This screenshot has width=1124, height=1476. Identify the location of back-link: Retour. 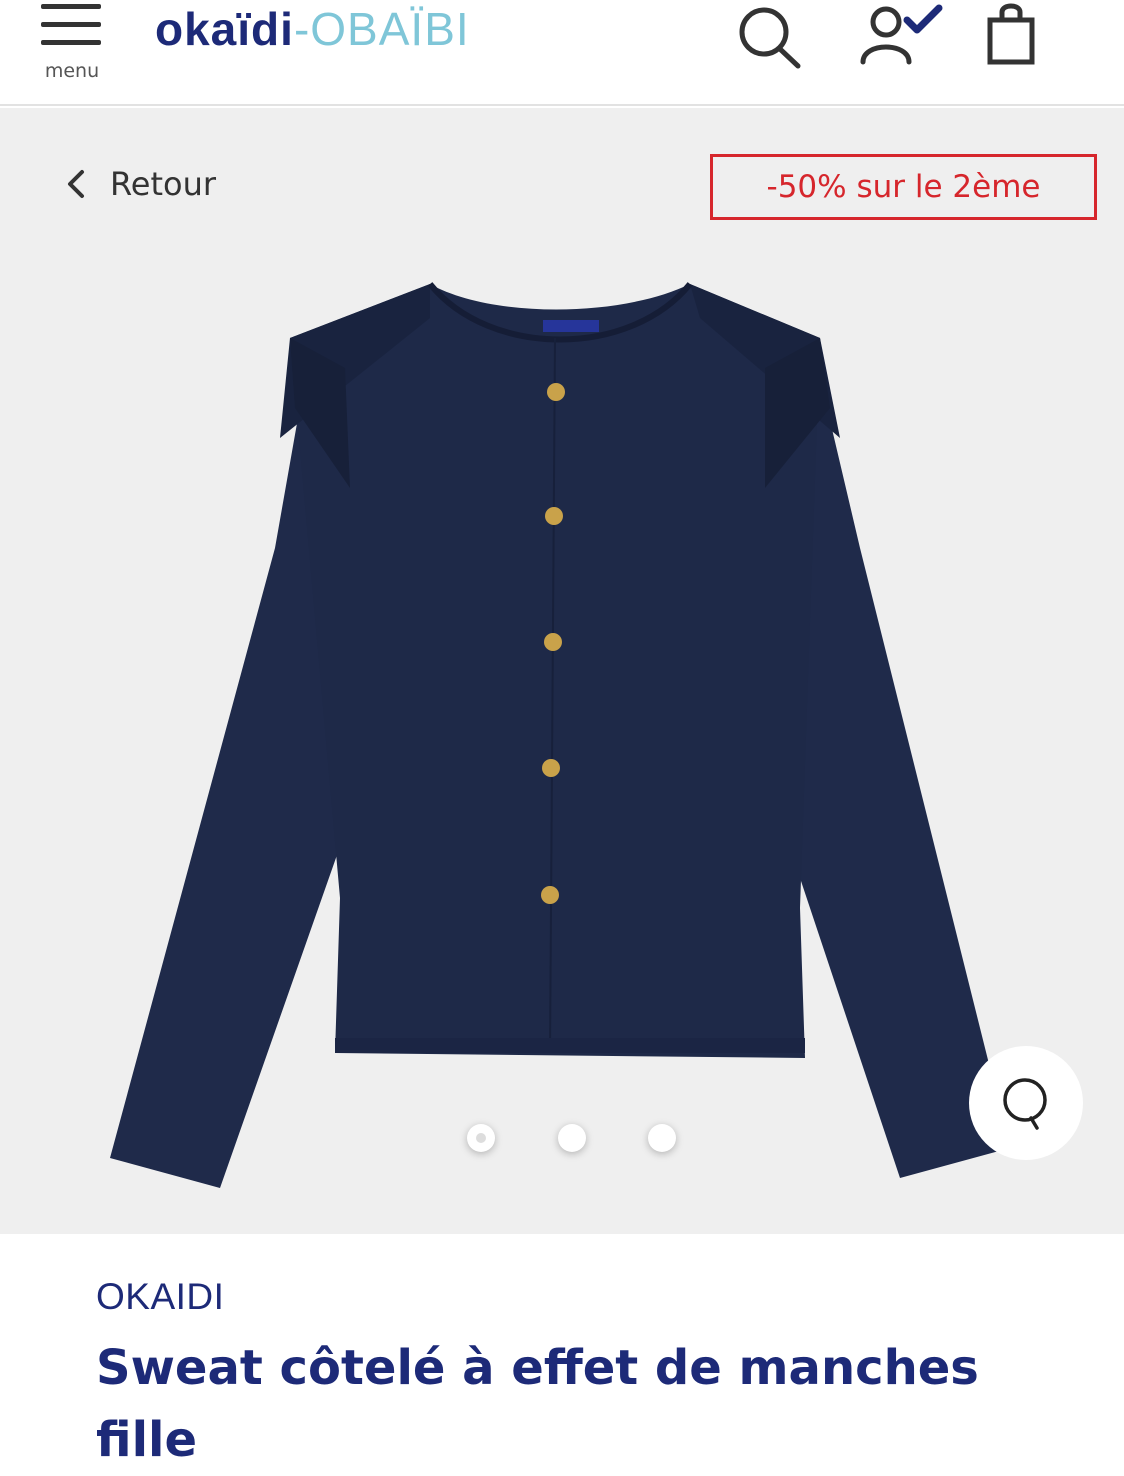
(139, 184).